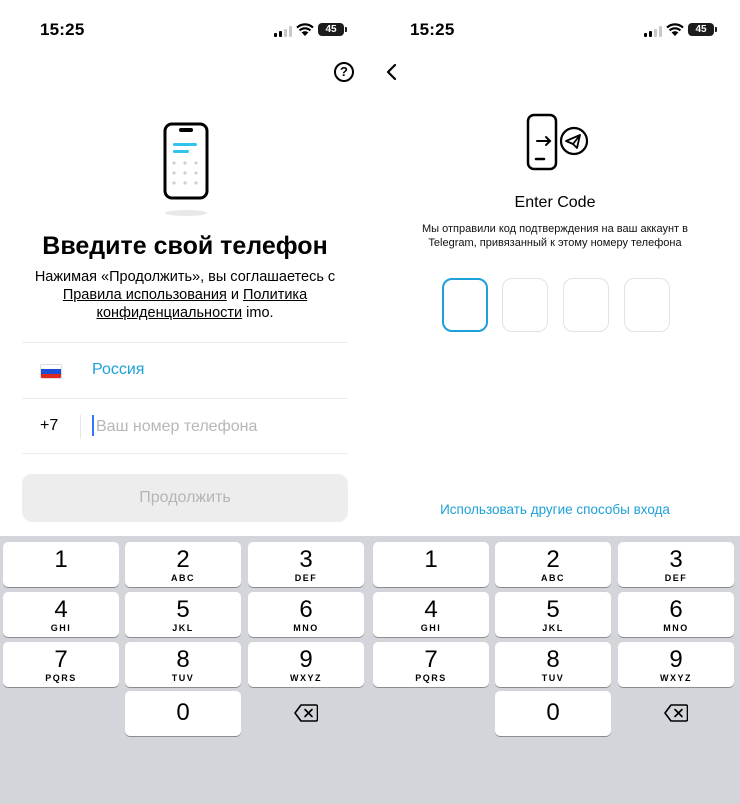  I want to click on country-name: Россия, so click(118, 369).